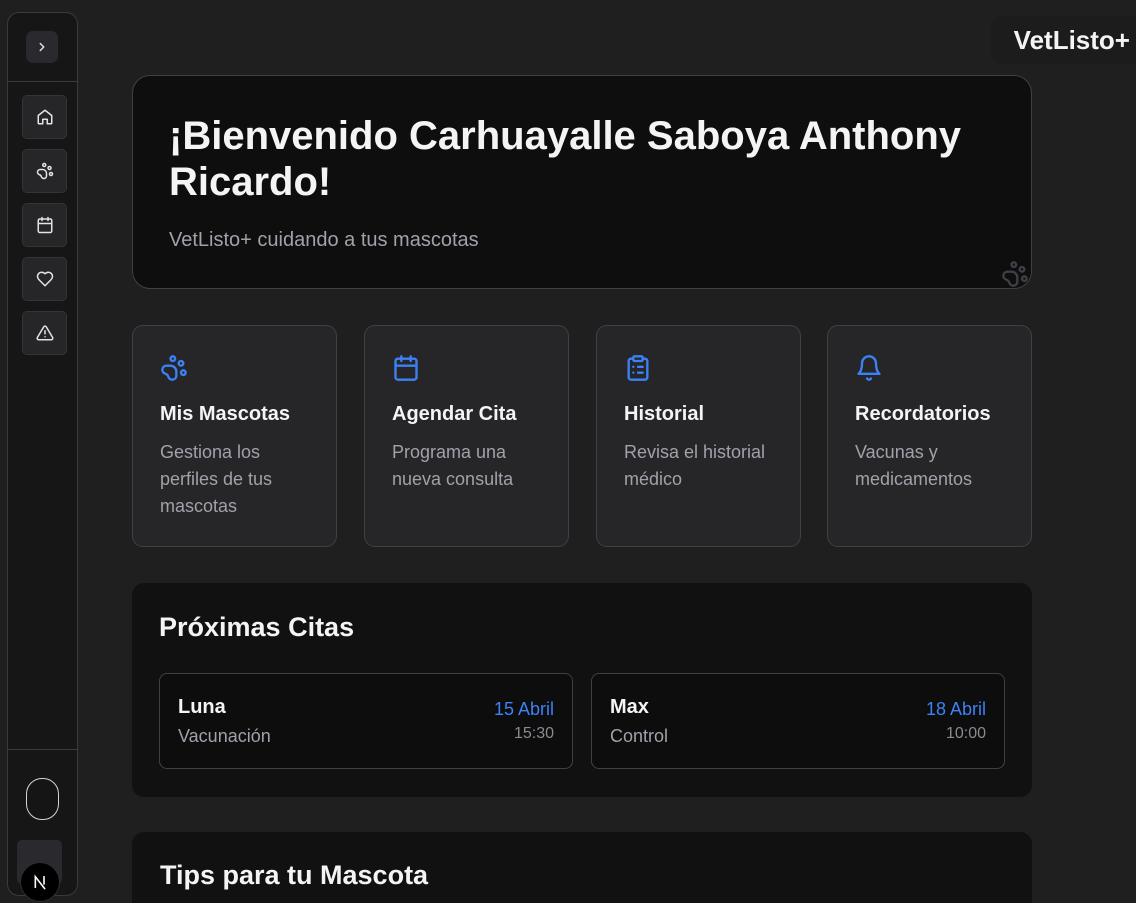 This screenshot has height=903, width=1136. I want to click on card-title: Agendar Cita, so click(454, 414).